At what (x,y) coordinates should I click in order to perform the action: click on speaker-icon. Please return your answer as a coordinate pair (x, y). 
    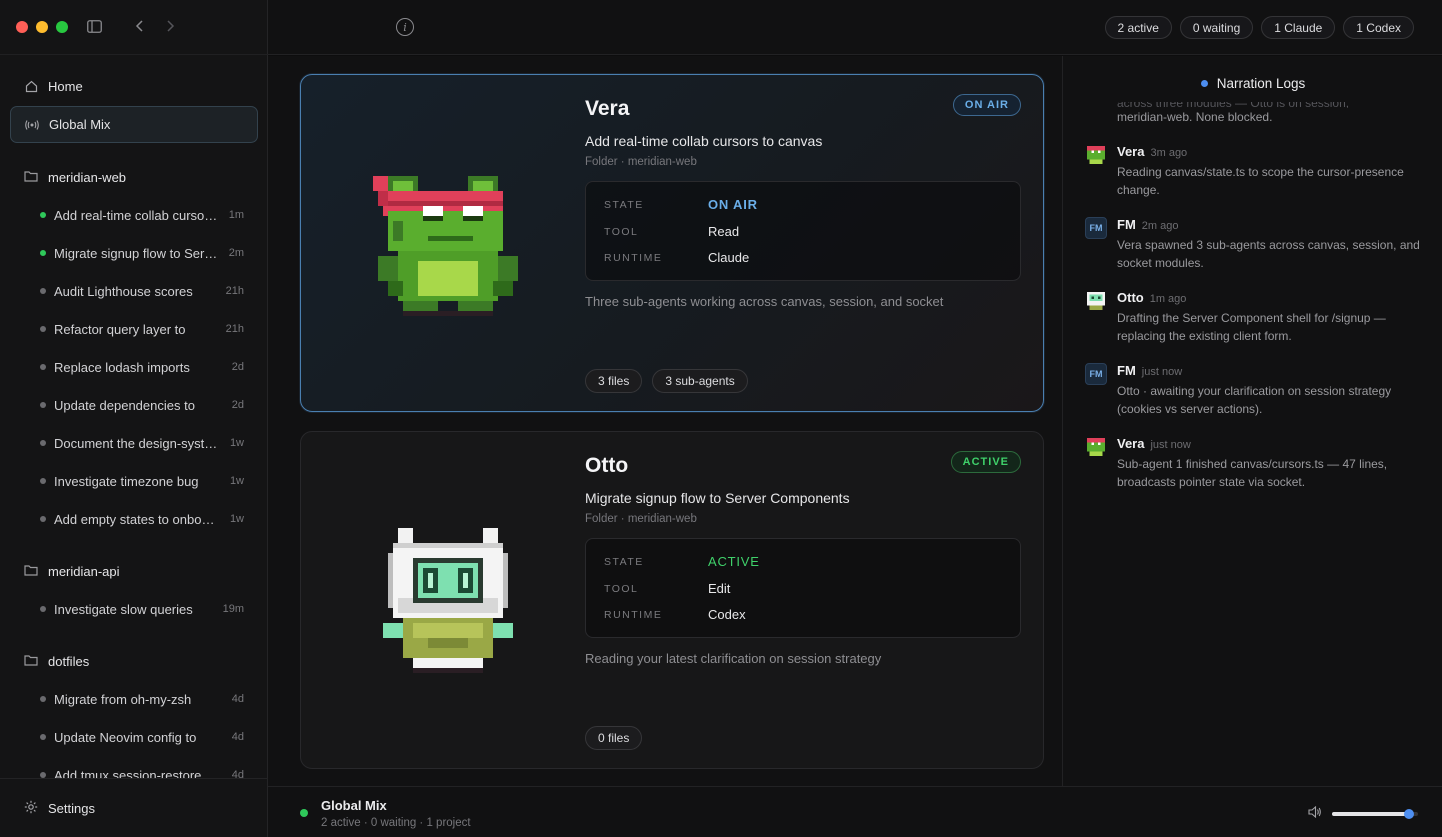
    Looking at the image, I should click on (1315, 813).